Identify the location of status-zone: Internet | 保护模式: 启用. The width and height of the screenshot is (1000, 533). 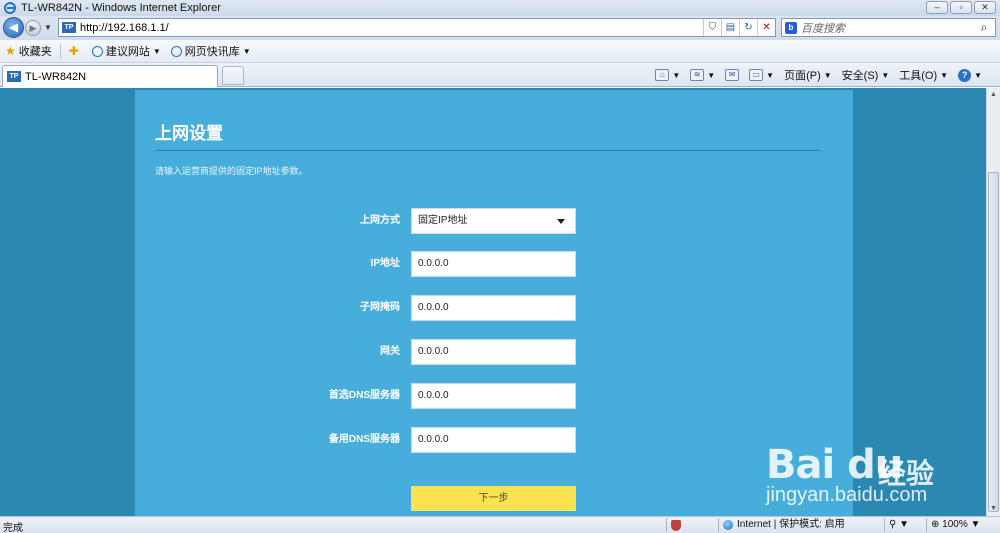
(781, 525).